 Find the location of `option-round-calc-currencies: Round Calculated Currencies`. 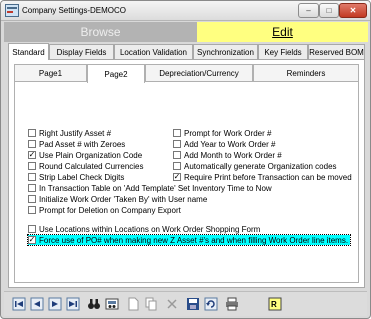

option-round-calc-currencies: Round Calculated Currencies is located at coordinates (86, 166).